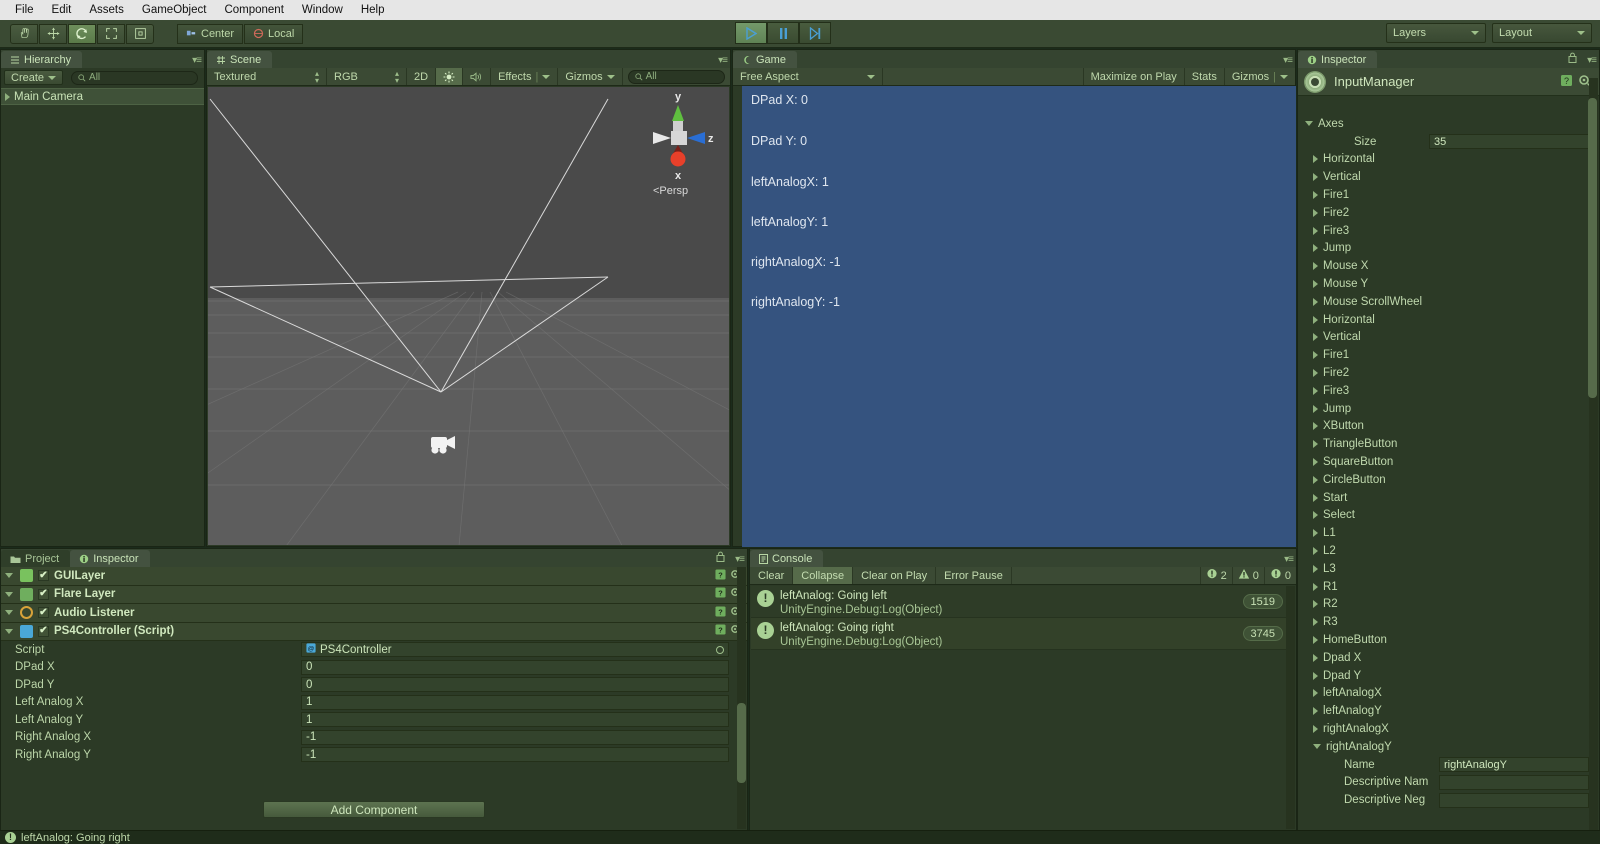  What do you see at coordinates (1133, 76) in the screenshot?
I see `maximize-on-play-toggle: Maximize on Play` at bounding box center [1133, 76].